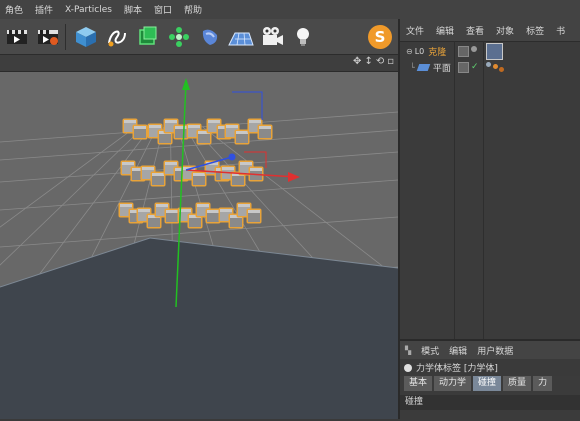 Image resolution: width=580 pixels, height=421 pixels. What do you see at coordinates (430, 350) in the screenshot?
I see `attr-menu-mode: 模式` at bounding box center [430, 350].